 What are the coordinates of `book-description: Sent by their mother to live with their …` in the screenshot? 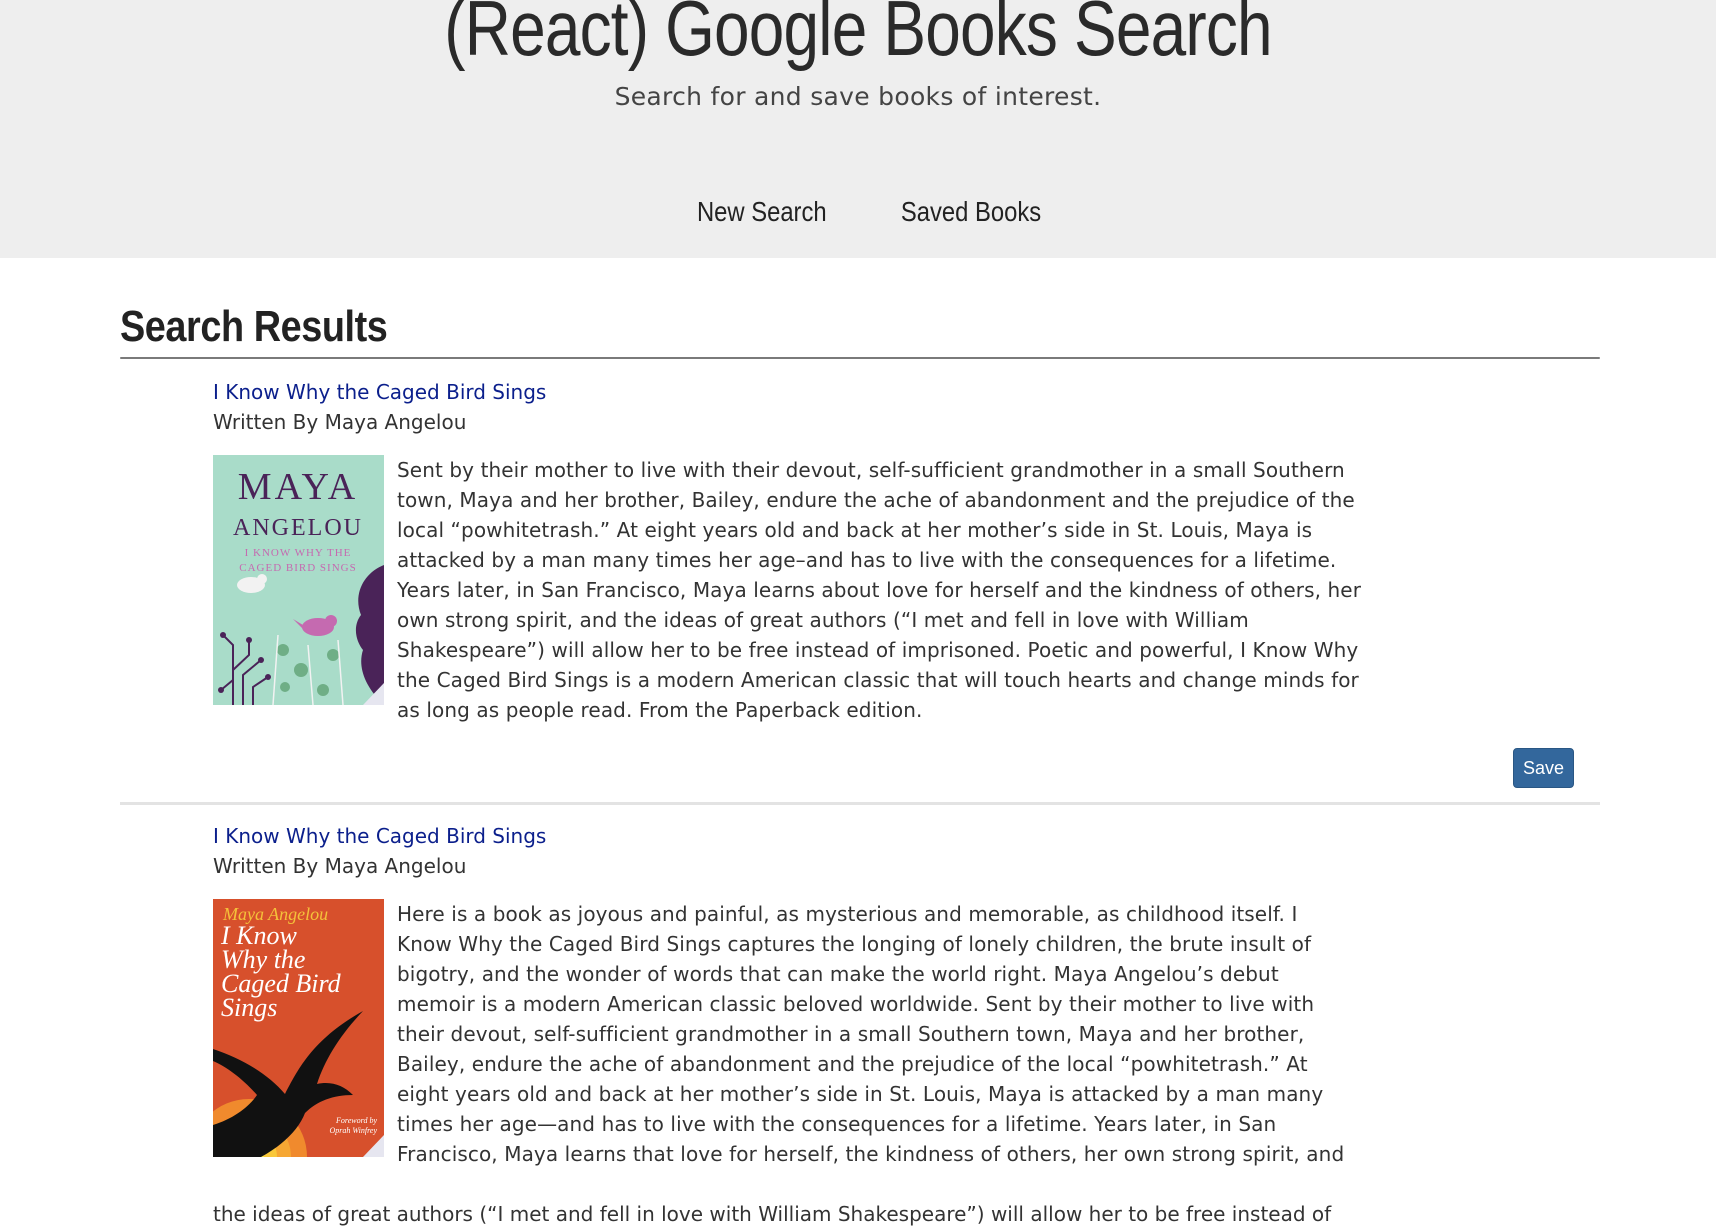 It's located at (879, 590).